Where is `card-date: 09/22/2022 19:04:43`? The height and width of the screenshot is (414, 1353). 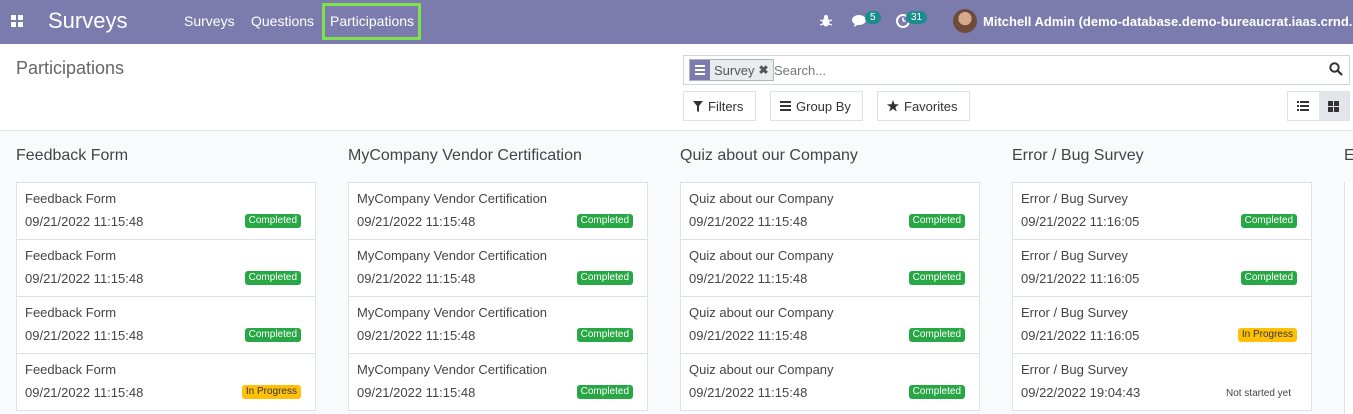
card-date: 09/22/2022 19:04:43 is located at coordinates (1081, 392).